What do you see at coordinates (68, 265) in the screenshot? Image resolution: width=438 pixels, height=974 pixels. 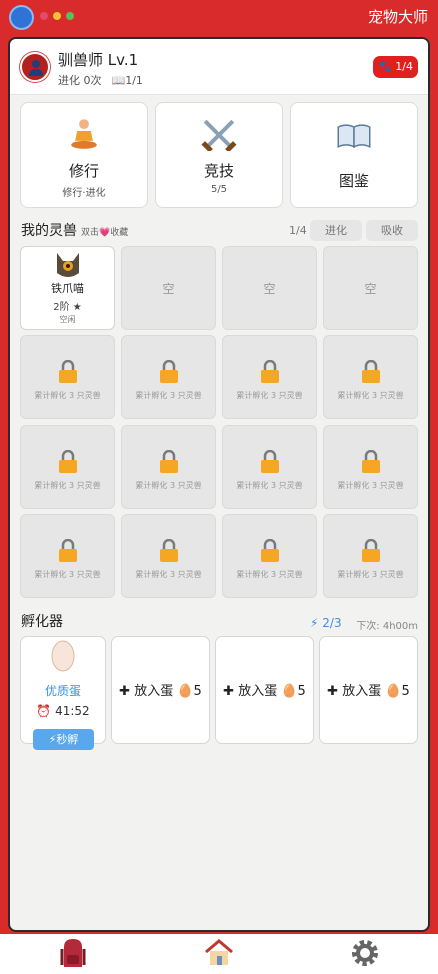 I see `cat-pet-icon` at bounding box center [68, 265].